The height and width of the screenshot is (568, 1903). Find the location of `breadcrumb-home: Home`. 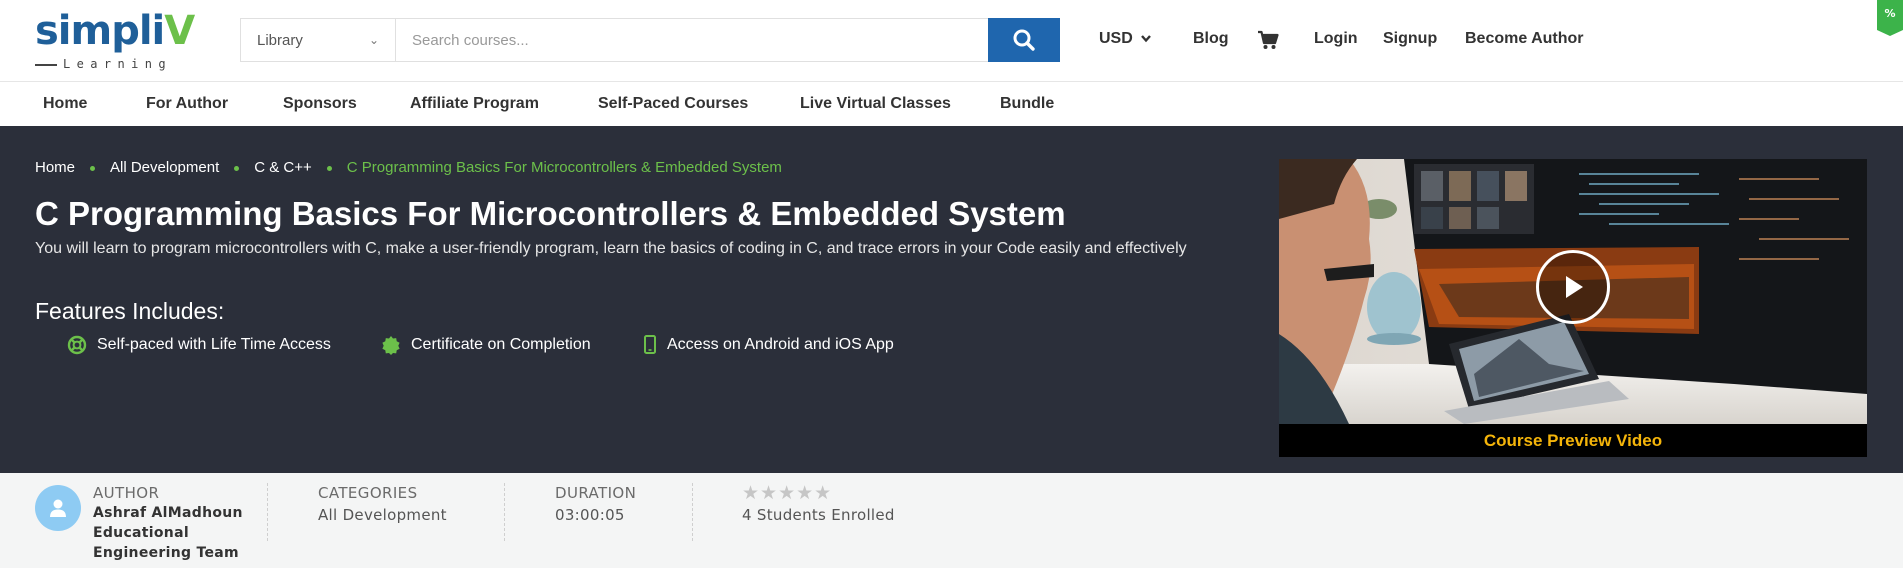

breadcrumb-home: Home is located at coordinates (55, 168).